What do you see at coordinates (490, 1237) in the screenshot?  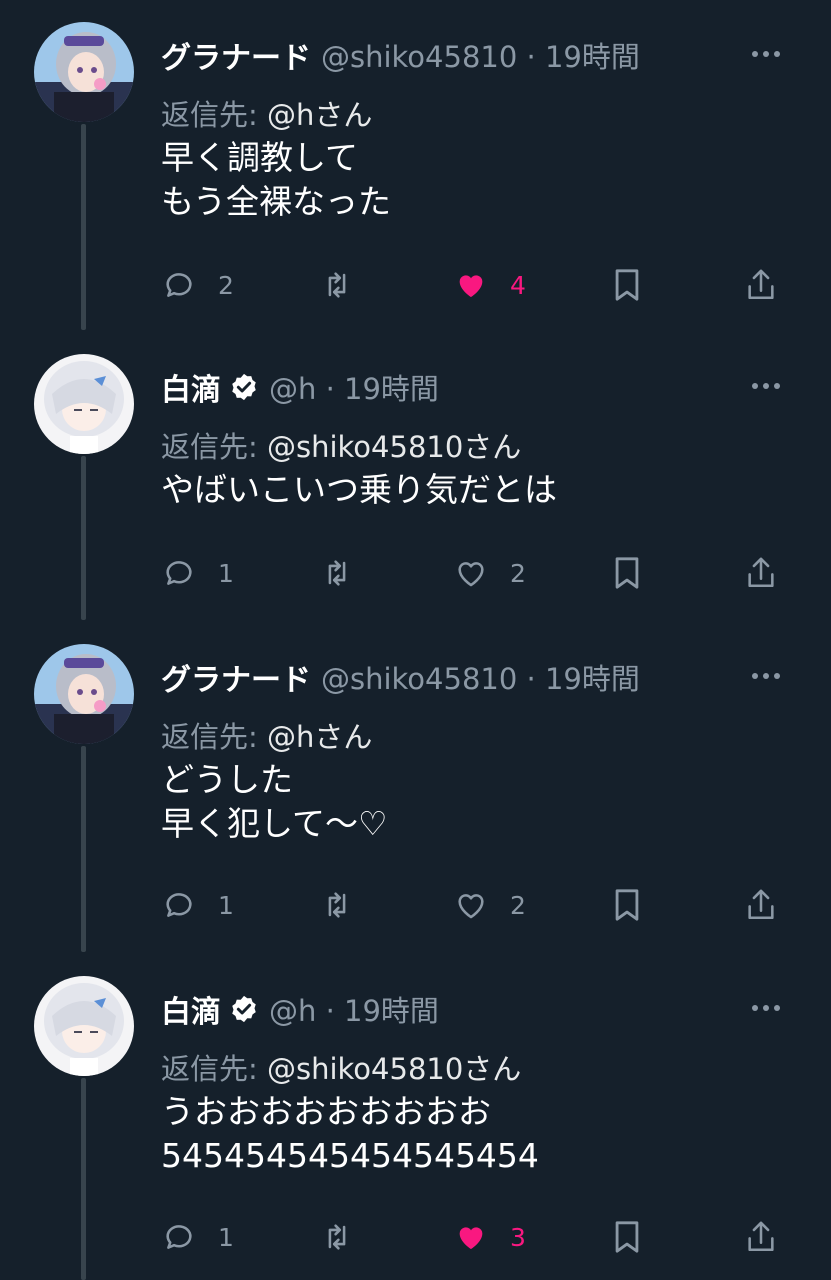 I see `like-button: 3` at bounding box center [490, 1237].